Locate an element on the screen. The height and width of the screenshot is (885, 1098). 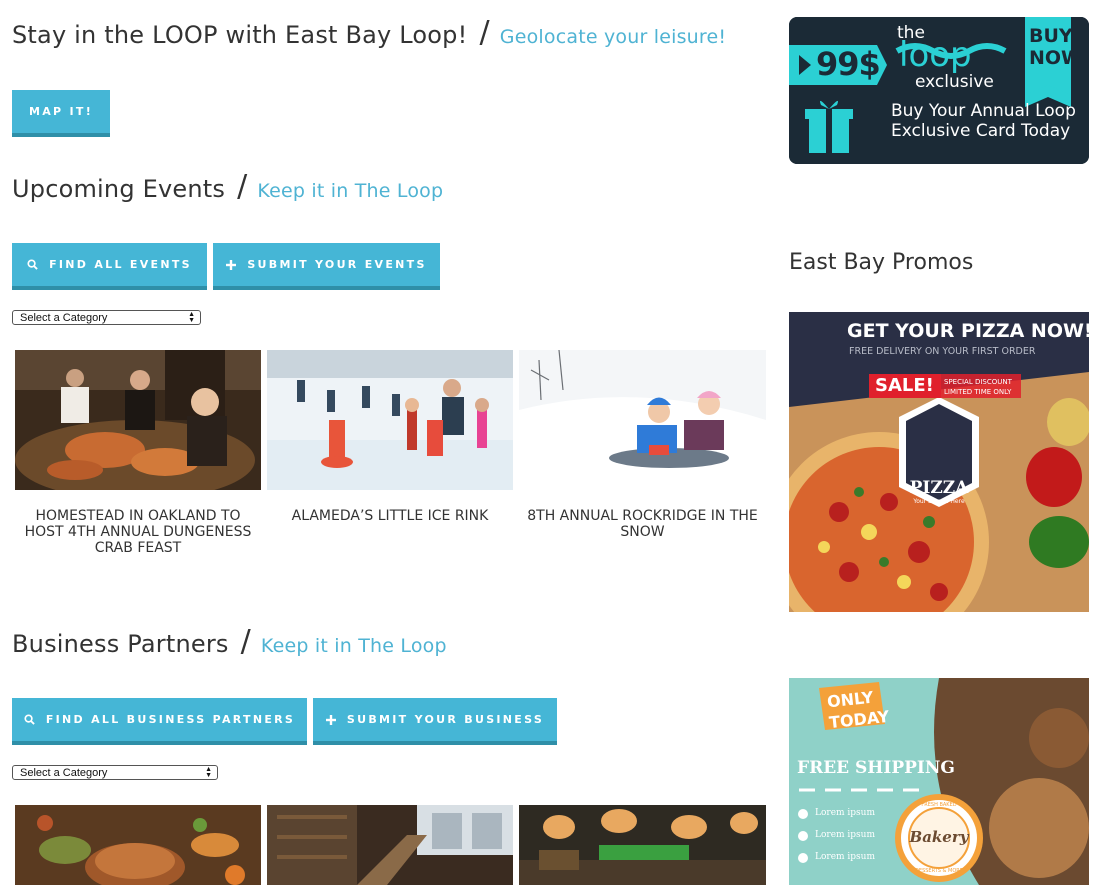
bakery-ad-lorem-2: Lorem ipsum is located at coordinates (845, 835).